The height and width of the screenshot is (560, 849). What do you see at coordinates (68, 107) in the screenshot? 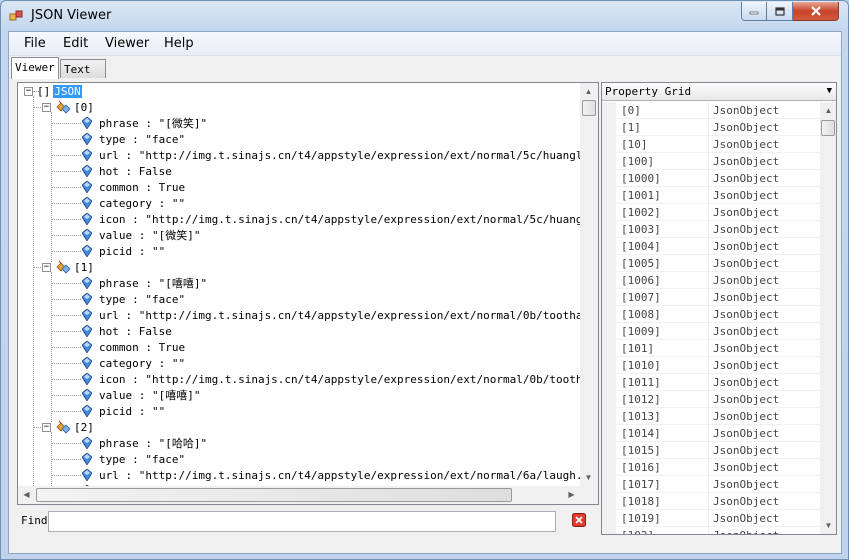
I see `tree-object-node: − [0]` at bounding box center [68, 107].